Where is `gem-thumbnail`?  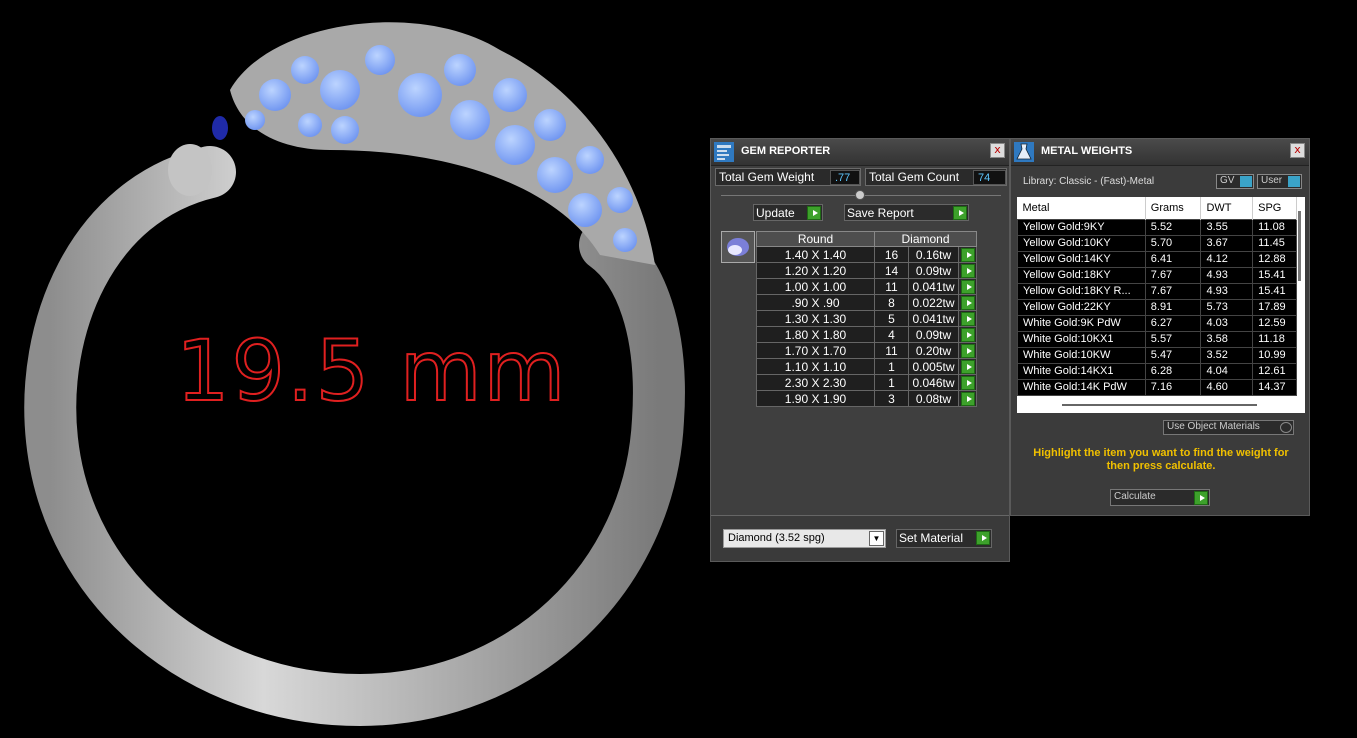
gem-thumbnail is located at coordinates (738, 247).